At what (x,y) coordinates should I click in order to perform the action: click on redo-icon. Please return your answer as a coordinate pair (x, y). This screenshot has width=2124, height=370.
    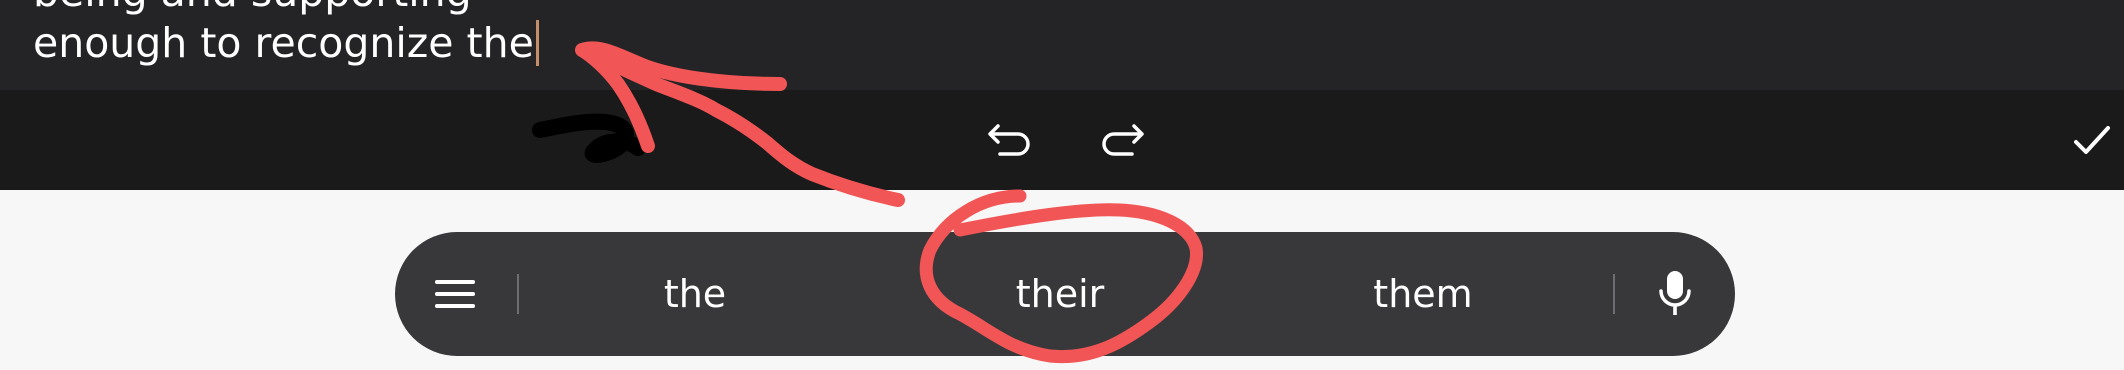
    Looking at the image, I should click on (1123, 140).